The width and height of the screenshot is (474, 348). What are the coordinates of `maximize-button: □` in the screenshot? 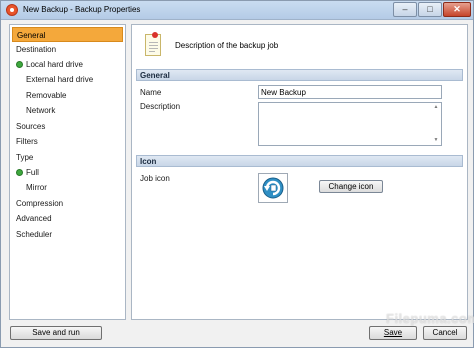 It's located at (430, 9).